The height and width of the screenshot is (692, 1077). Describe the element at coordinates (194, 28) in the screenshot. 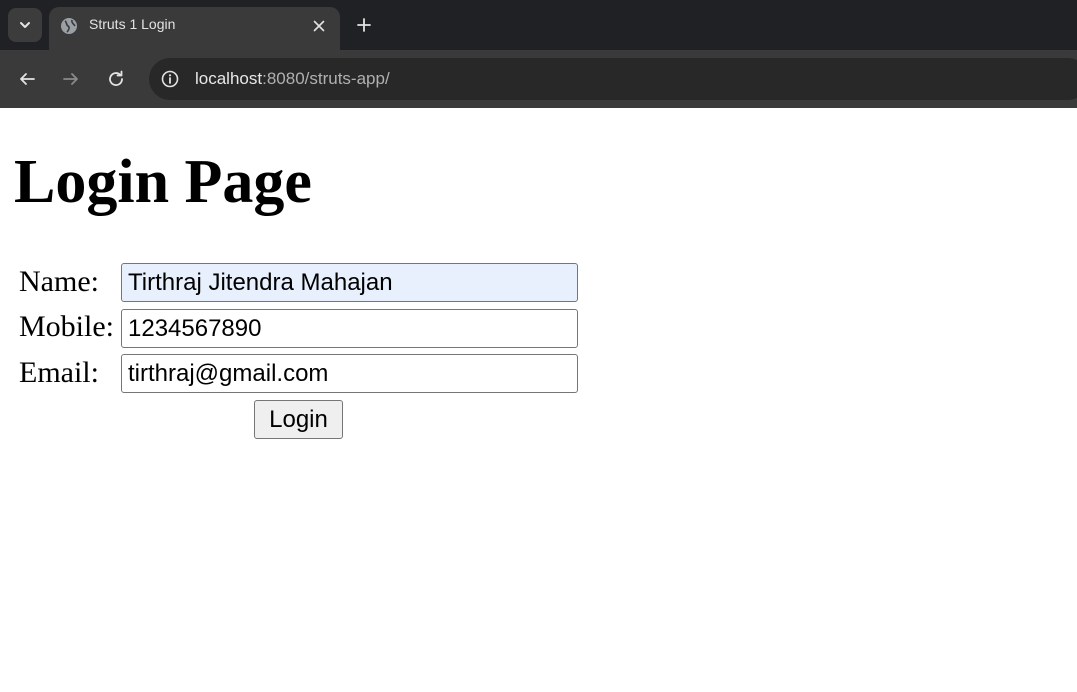

I see `active-tab: Struts 1 Login` at that location.